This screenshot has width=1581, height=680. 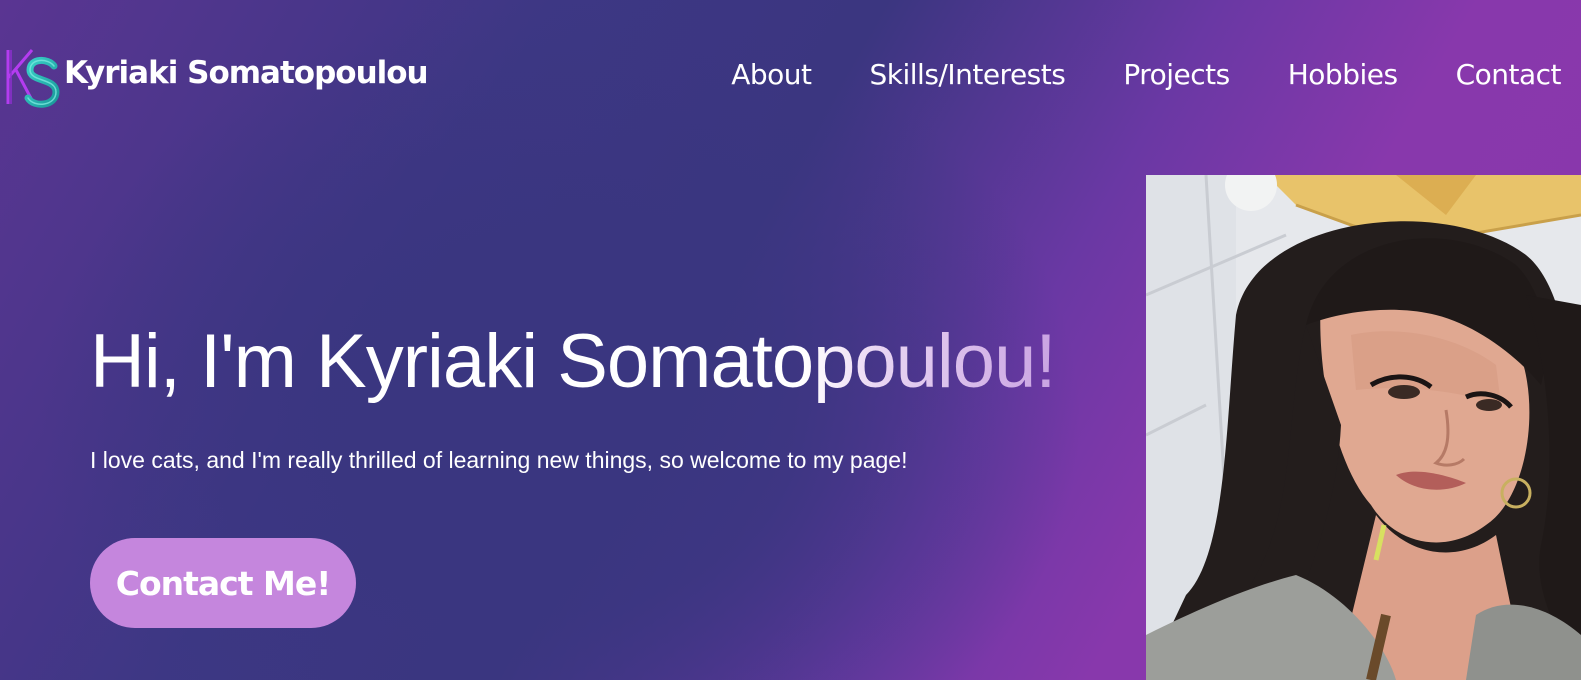 What do you see at coordinates (771, 74) in the screenshot?
I see `nav-link-about: About` at bounding box center [771, 74].